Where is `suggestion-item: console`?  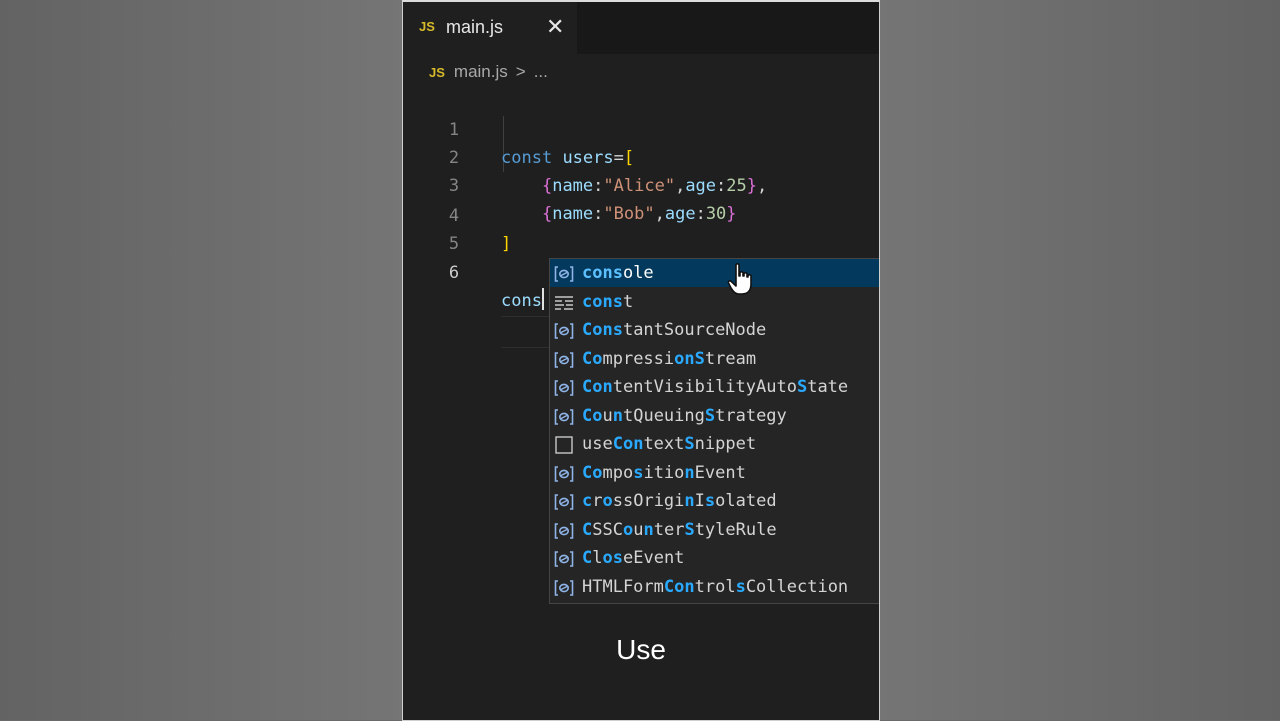
suggestion-item: console is located at coordinates (714, 273).